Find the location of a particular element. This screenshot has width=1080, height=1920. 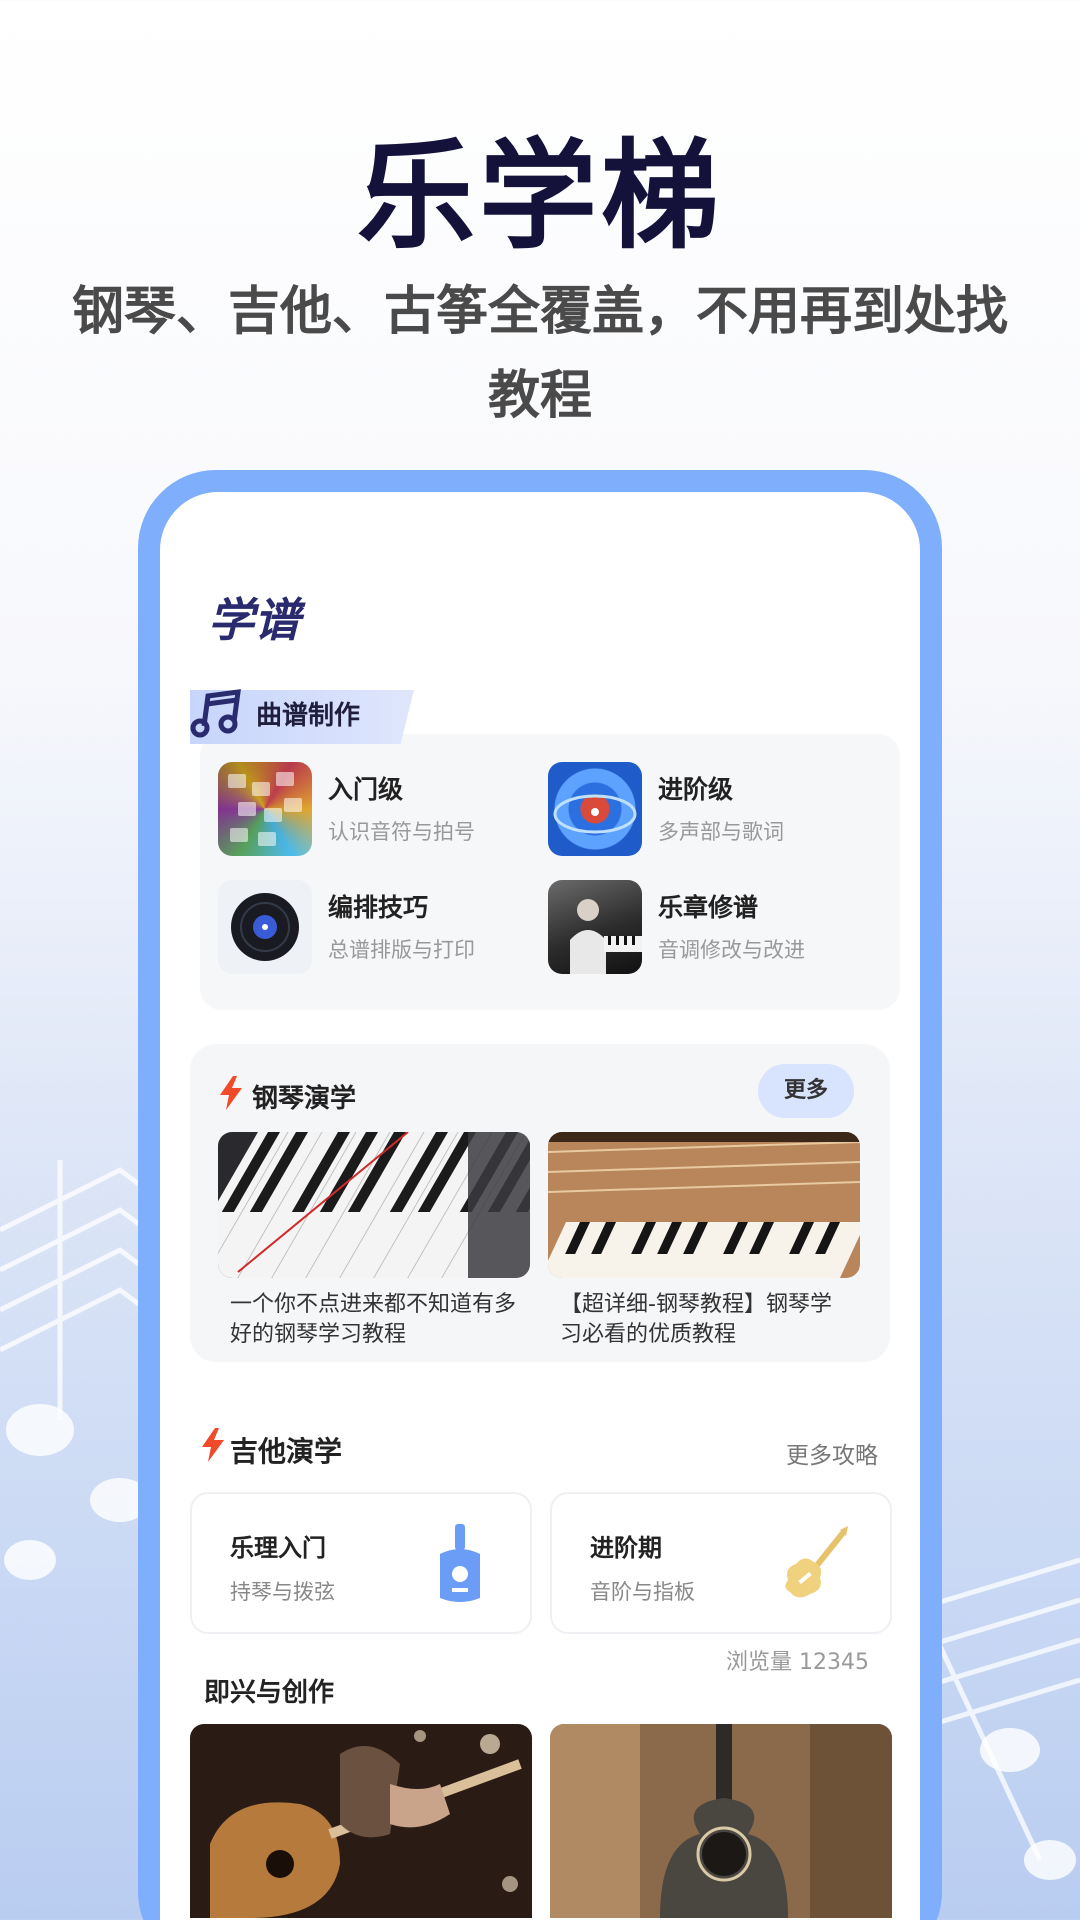

section-label-guitar: 吉他演学 is located at coordinates (286, 1451).